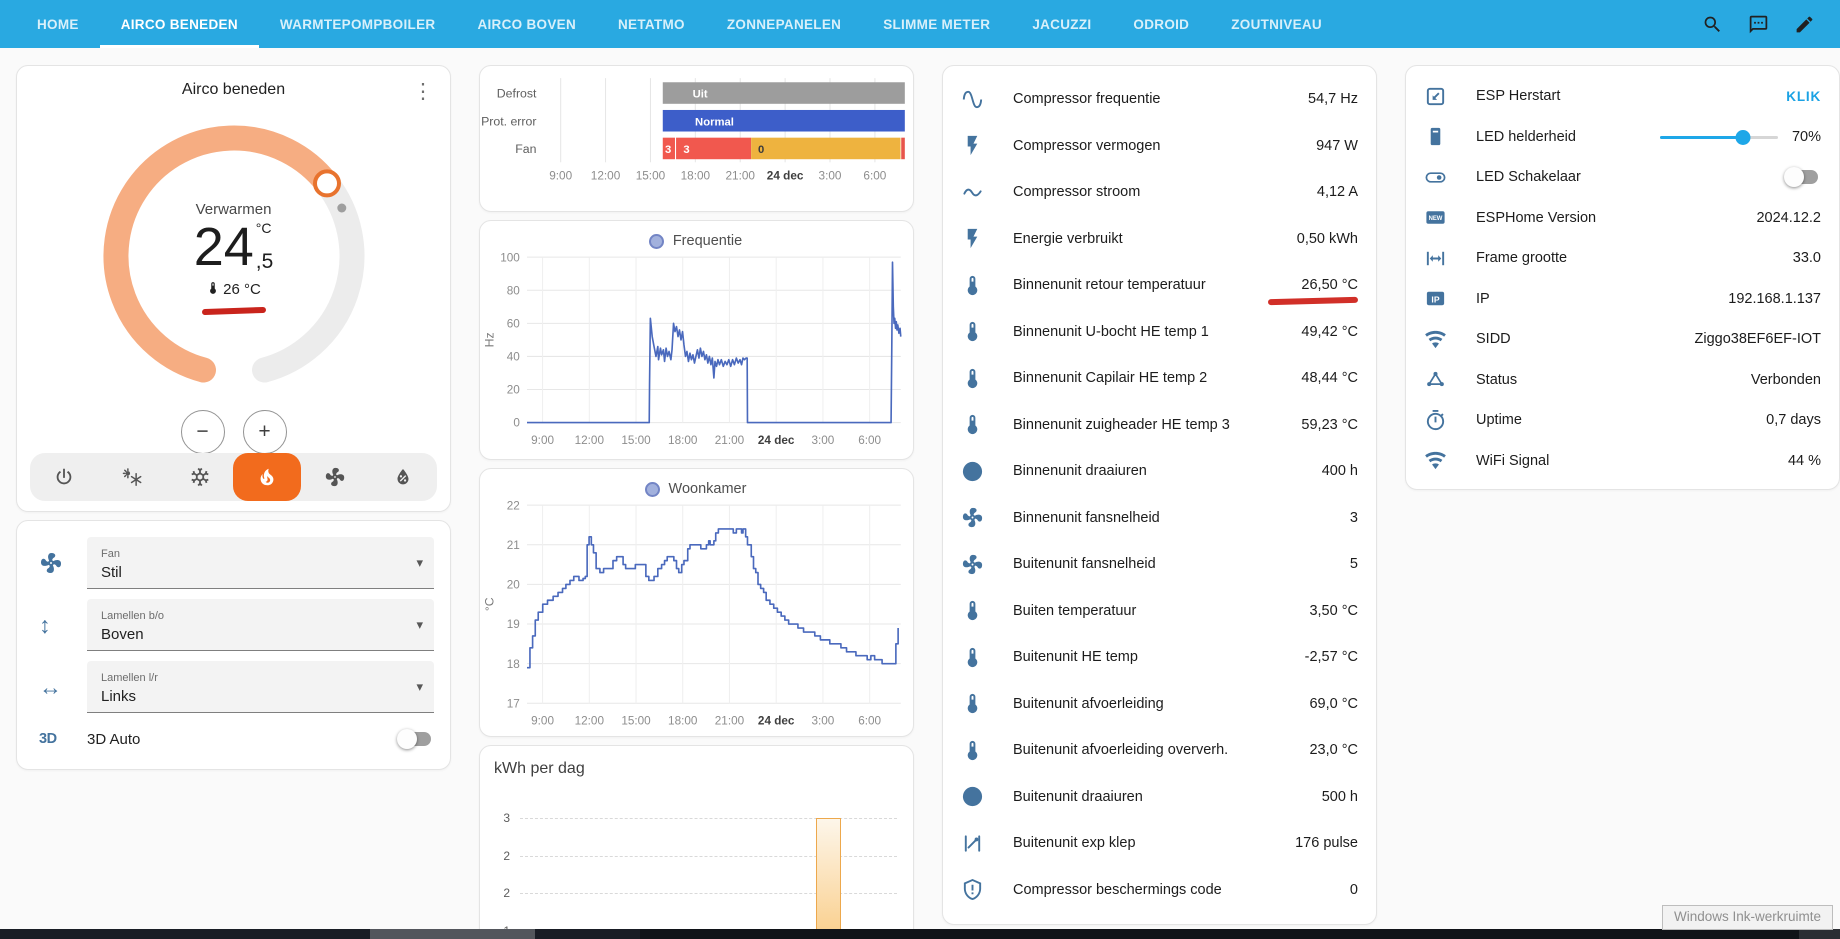 This screenshot has width=1840, height=939. Describe the element at coordinates (1622, 339) in the screenshot. I see `esp-row-sidd: SIDD Ziggo38EF6EF-IOT` at that location.